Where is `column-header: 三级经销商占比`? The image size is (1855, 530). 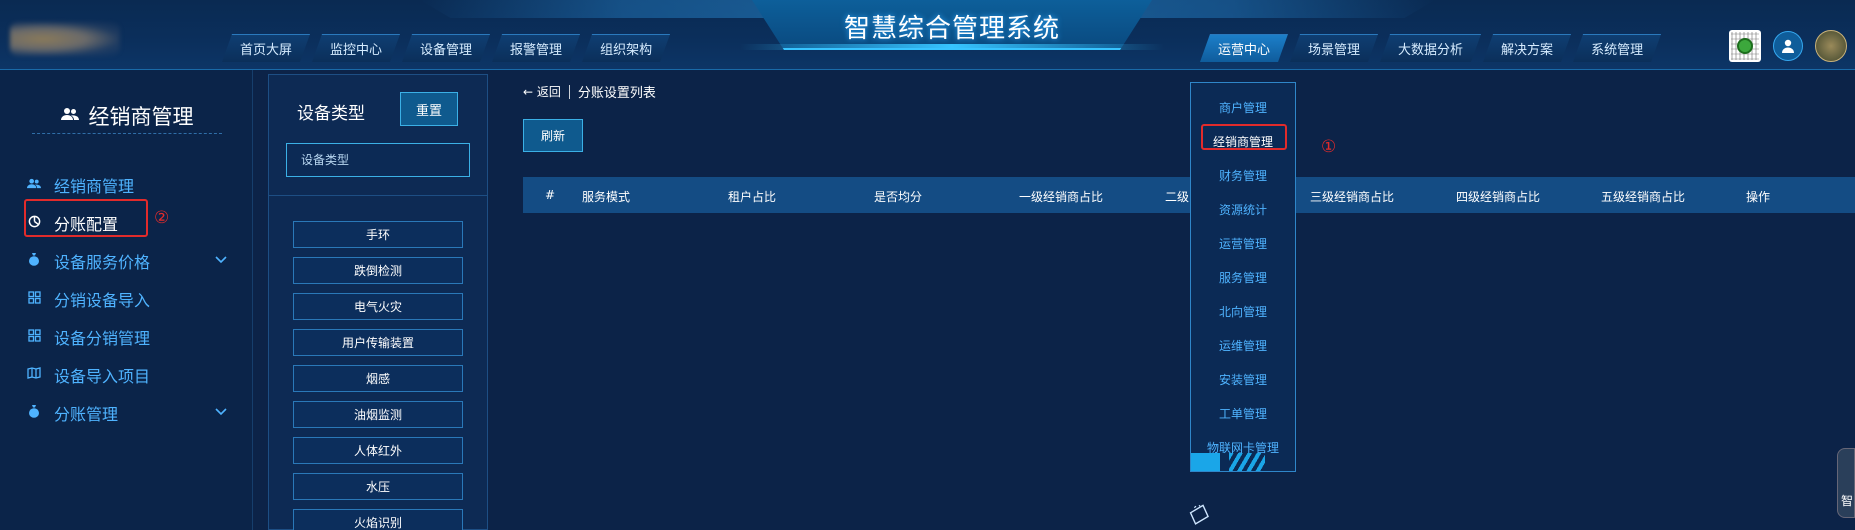
column-header: 三级经销商占比 is located at coordinates (1352, 197).